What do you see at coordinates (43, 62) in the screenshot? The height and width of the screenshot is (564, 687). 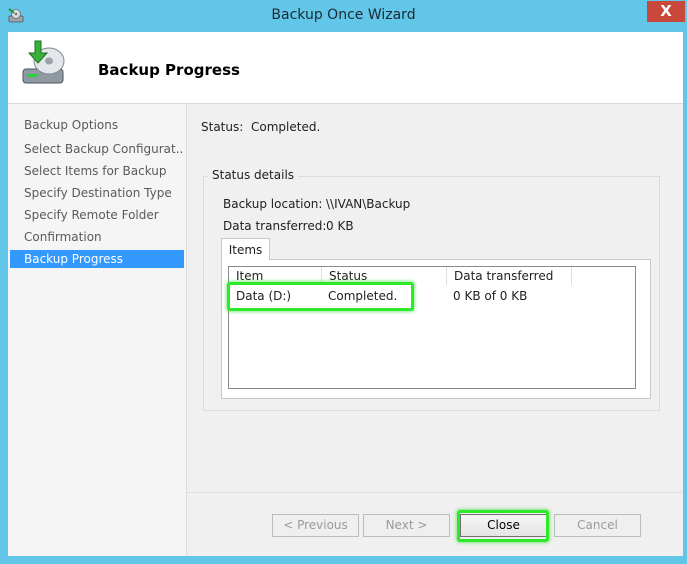 I see `backup-drive-icon` at bounding box center [43, 62].